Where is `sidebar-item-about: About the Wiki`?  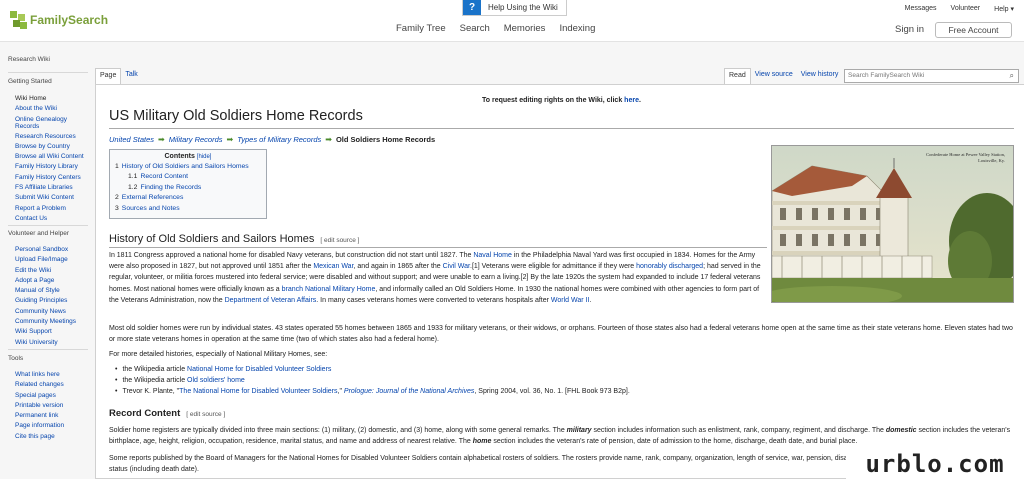
sidebar-item-about: About the Wiki is located at coordinates (49, 109).